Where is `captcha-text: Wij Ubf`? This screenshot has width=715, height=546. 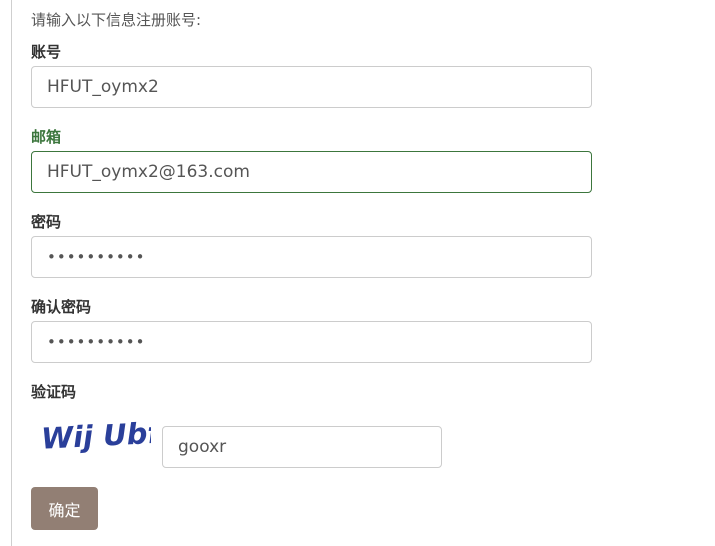 captcha-text: Wij Ubf is located at coordinates (95, 435).